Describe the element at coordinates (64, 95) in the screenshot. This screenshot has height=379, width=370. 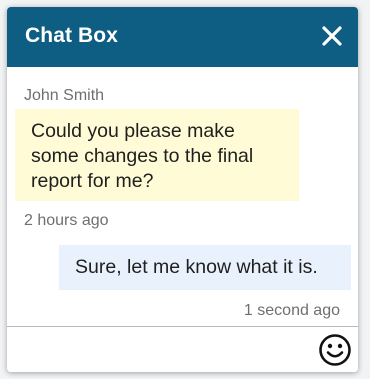
I see `message-sender-name: John Smith` at that location.